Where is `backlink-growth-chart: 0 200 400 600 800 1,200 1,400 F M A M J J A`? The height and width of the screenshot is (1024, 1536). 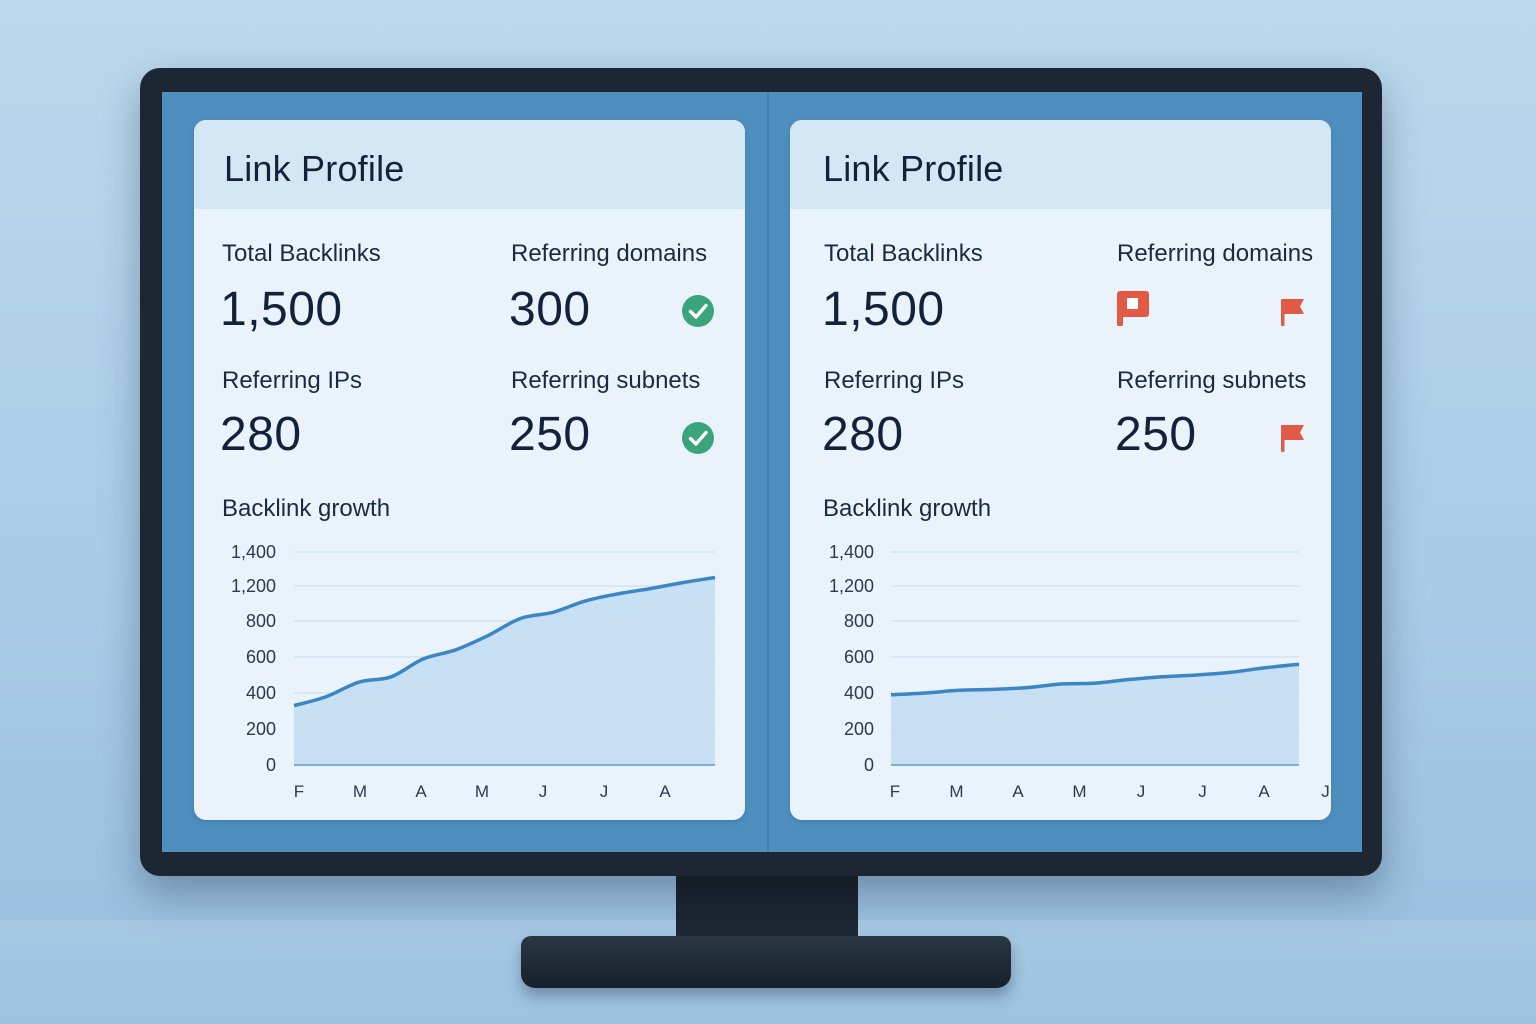 backlink-growth-chart: 0 200 400 600 800 1,200 1,400 F M A M J J A is located at coordinates (473, 671).